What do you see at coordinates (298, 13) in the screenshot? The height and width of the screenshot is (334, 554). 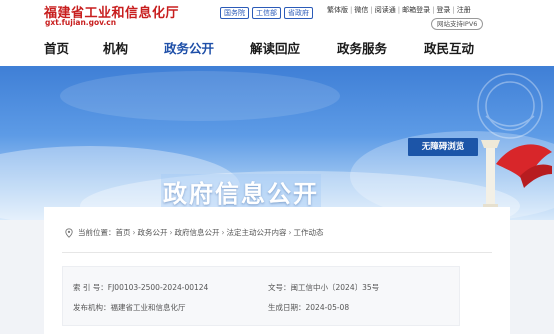 I see `gov-link-province: 省政府` at bounding box center [298, 13].